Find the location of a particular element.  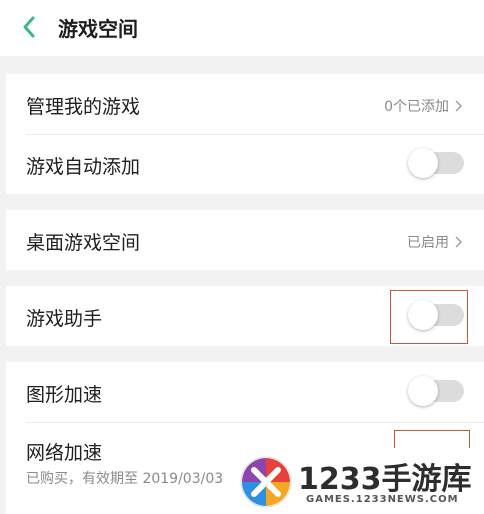

desktop-space-value: 已启用 is located at coordinates (434, 242).